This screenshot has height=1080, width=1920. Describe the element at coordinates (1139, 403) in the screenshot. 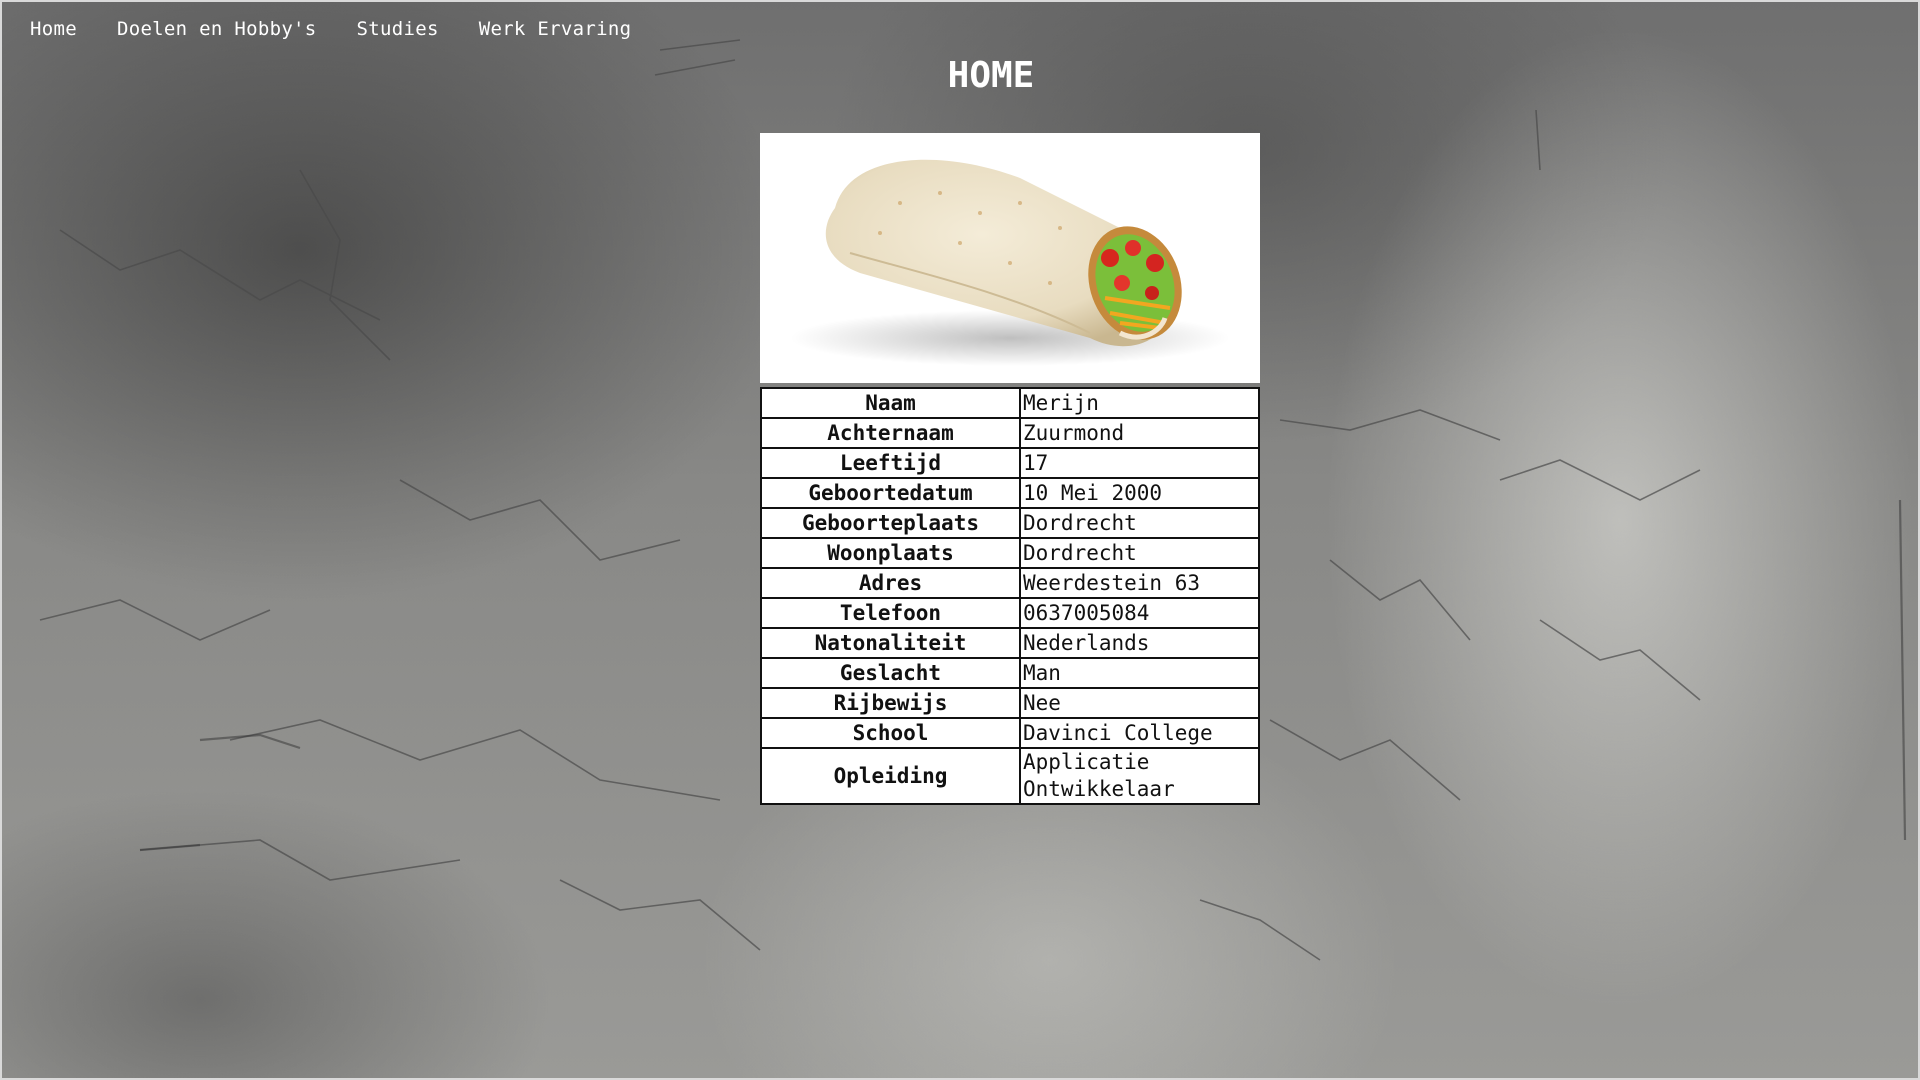

I see `row-value-naam: Merijn` at that location.